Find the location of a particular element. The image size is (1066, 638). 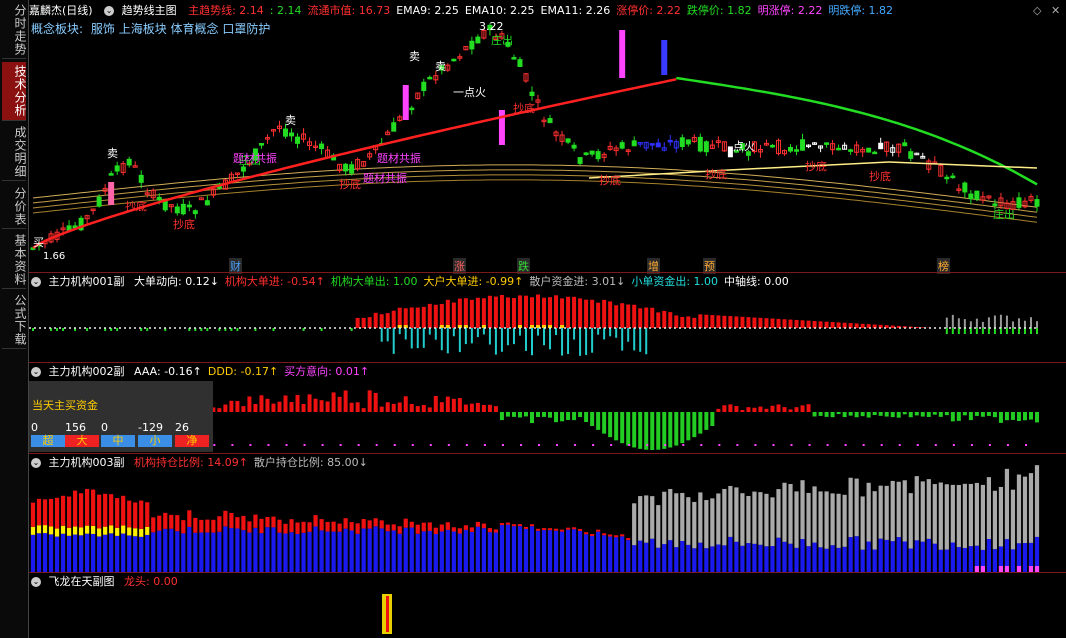

daily-capital-cell: 0超 is located at coordinates (48, 434).